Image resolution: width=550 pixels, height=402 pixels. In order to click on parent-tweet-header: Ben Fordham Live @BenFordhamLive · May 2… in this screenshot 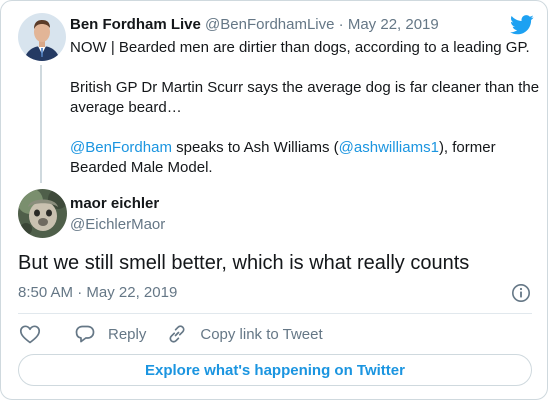, I will do `click(290, 25)`.